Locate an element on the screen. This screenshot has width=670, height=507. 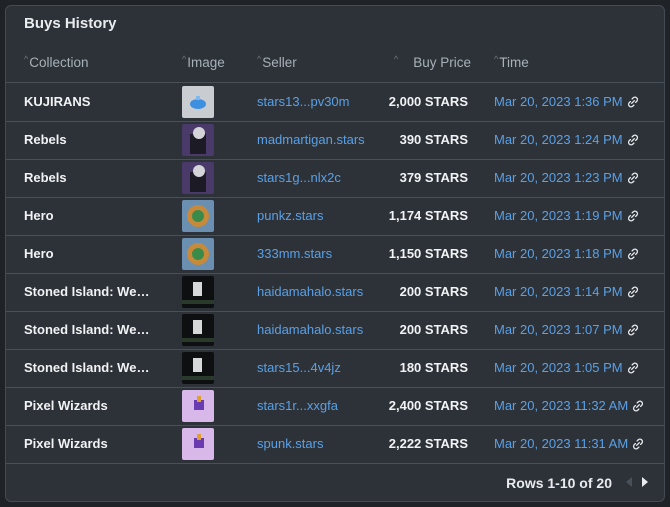
buy-price: 379 STARS is located at coordinates (433, 177).